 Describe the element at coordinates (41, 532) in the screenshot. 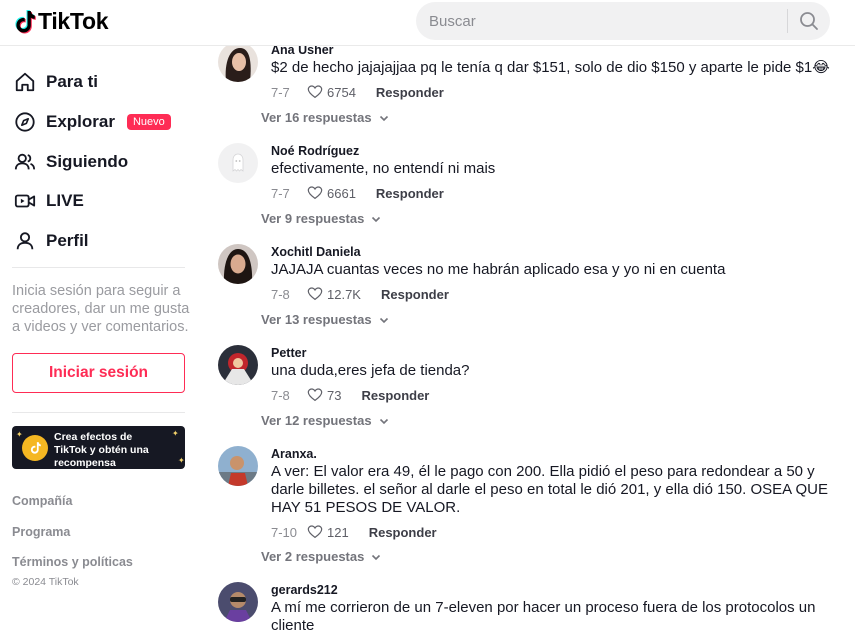

I see `footer-link-programa: Programa` at that location.